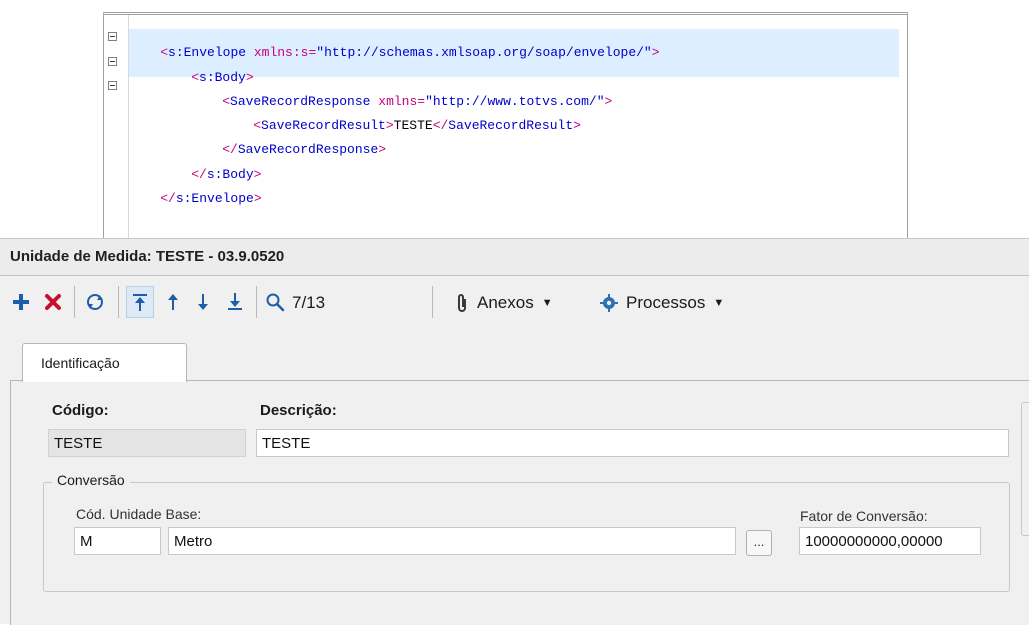  I want to click on attachments-label: Anexos, so click(505, 302).